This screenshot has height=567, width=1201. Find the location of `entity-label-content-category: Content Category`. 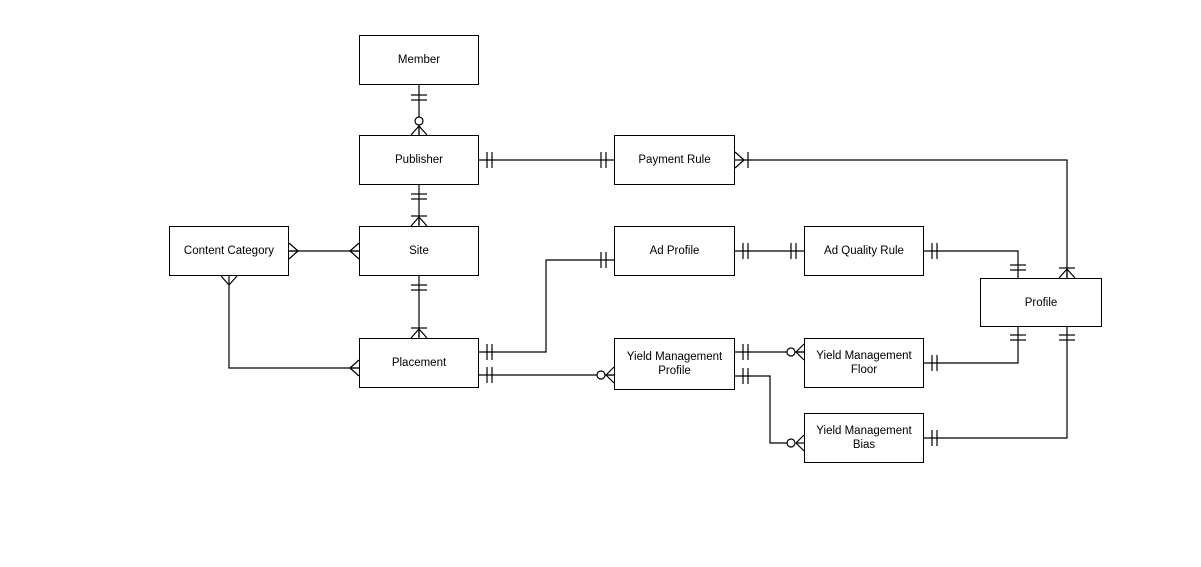

entity-label-content-category: Content Category is located at coordinates (229, 251).